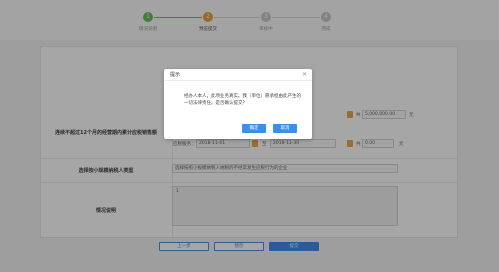  Describe the element at coordinates (304, 75) in the screenshot. I see `close-icon: ✕` at that location.